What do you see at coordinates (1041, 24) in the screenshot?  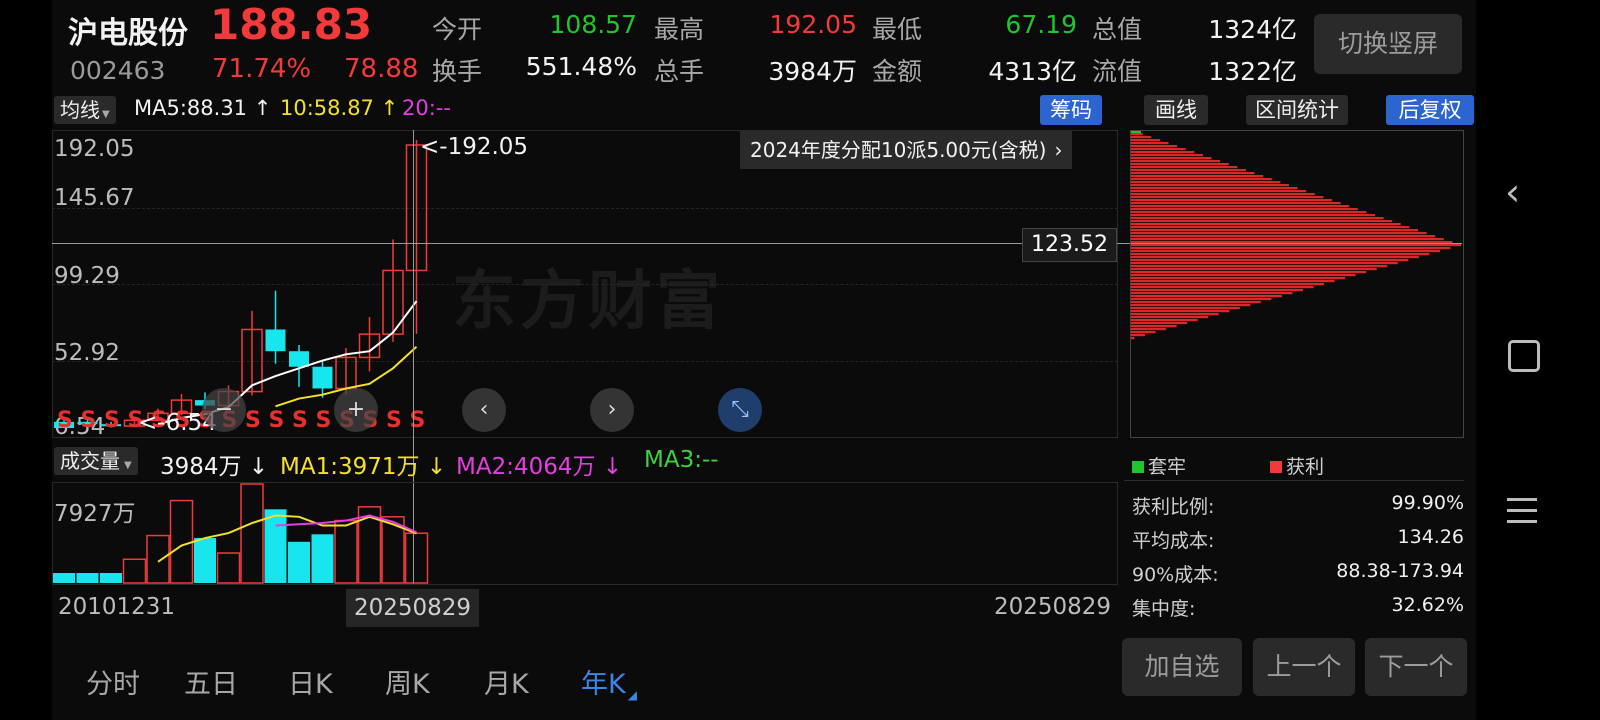 I see `low-value: 67.19` at bounding box center [1041, 24].